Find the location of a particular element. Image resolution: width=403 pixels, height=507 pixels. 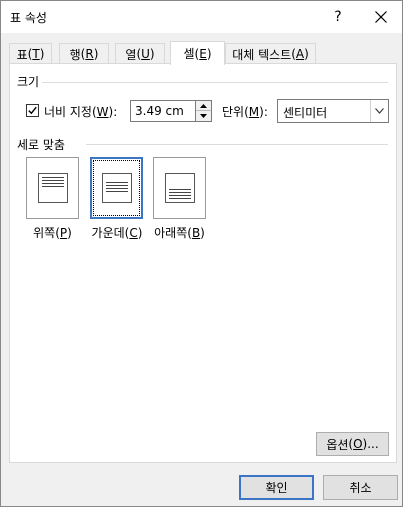

align-bottom-text: 아래쪽 is located at coordinates (171, 233).